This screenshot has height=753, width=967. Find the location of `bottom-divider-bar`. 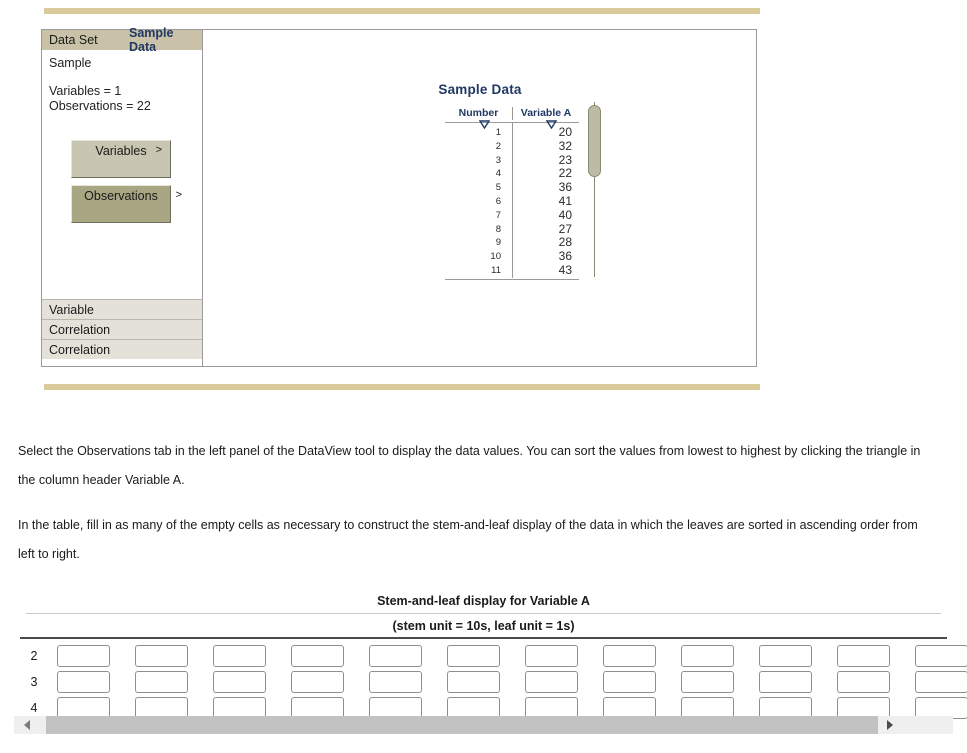

bottom-divider-bar is located at coordinates (402, 387).